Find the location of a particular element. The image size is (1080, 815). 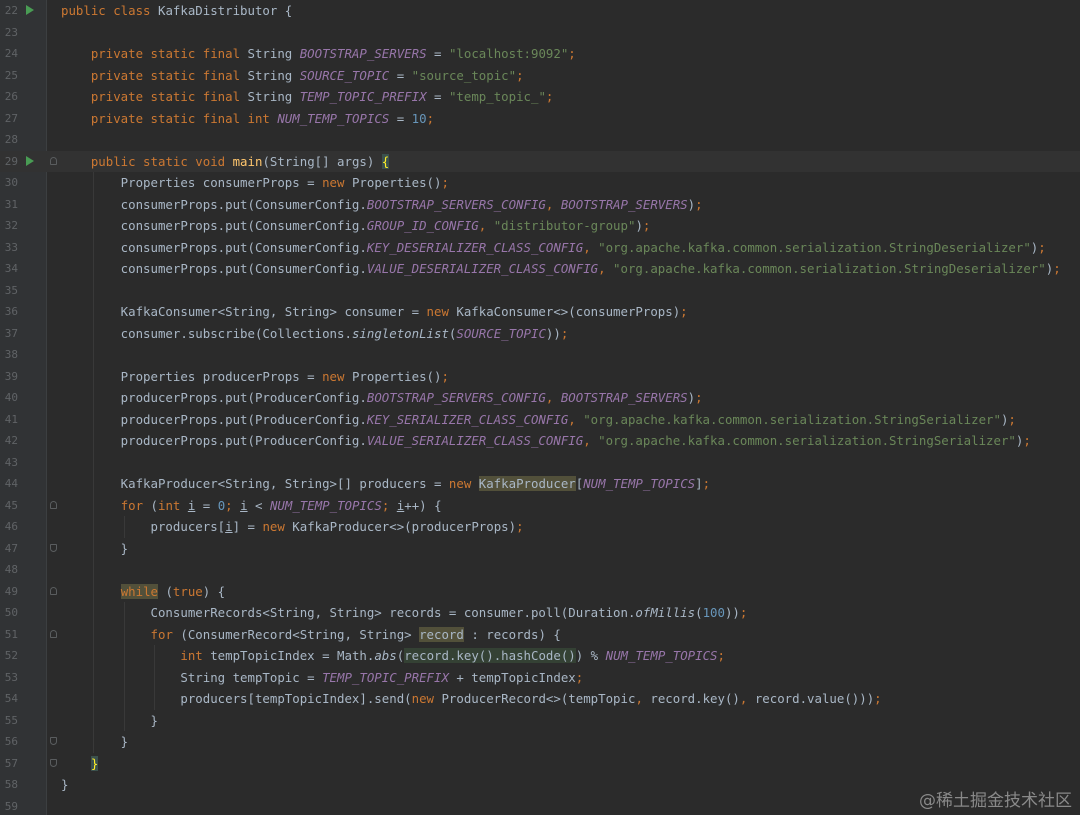

code-token: i is located at coordinates (244, 505).